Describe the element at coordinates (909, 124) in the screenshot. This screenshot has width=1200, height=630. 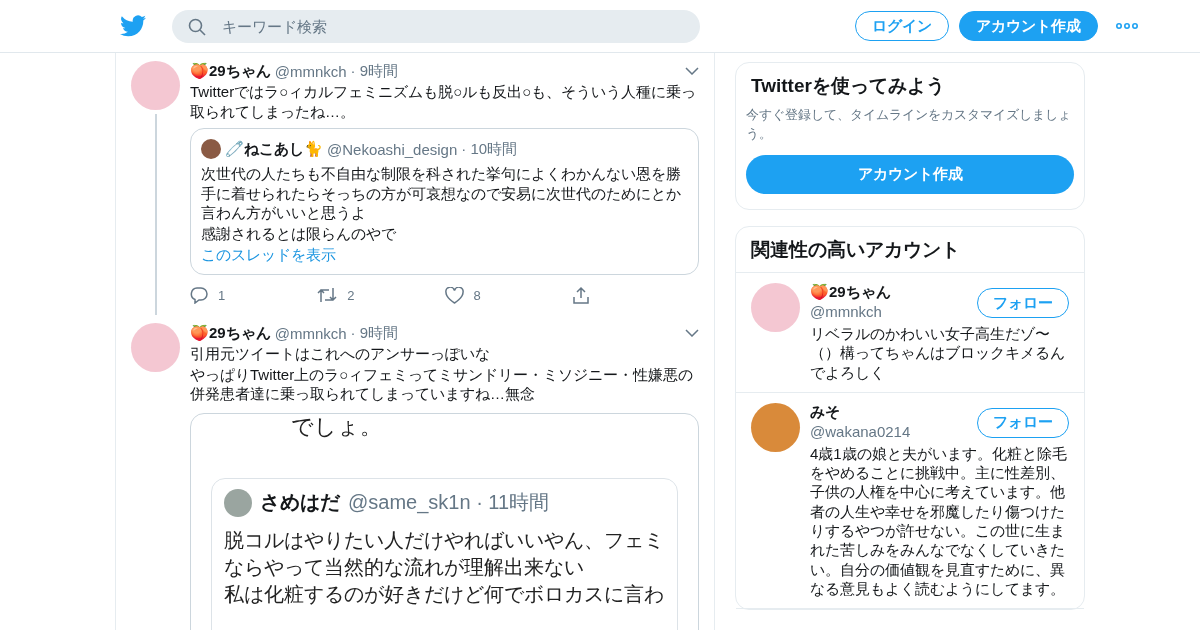
I see `card-text: 今すぐ登録して、タイムラインをカスタマイズしましょう。` at that location.